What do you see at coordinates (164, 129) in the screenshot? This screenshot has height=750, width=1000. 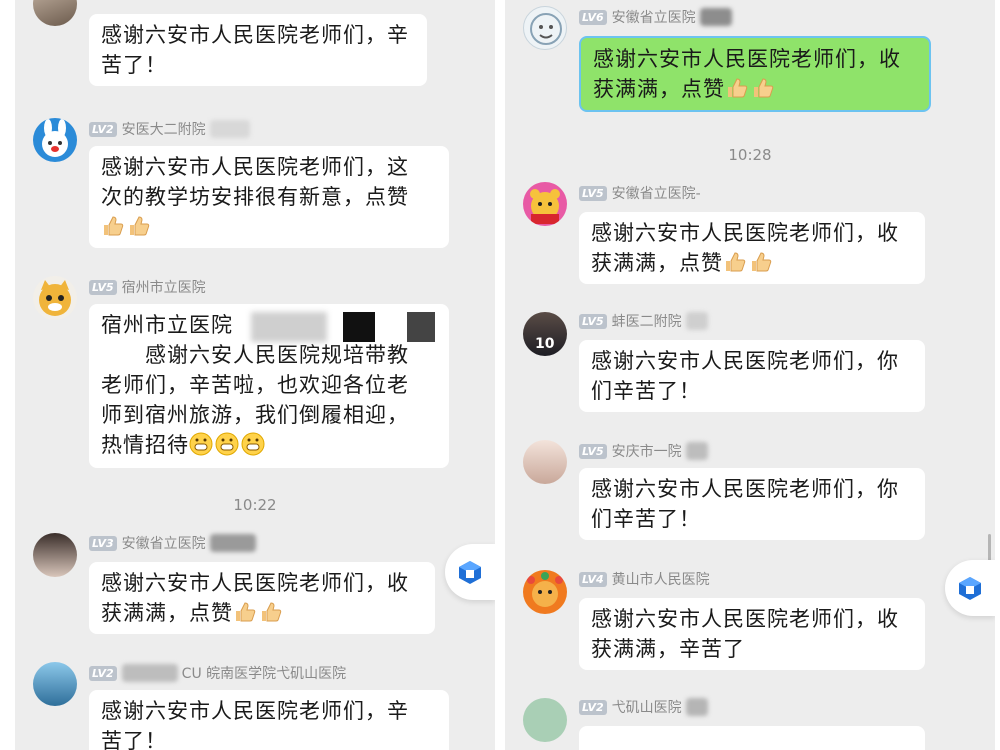 I see `sender-name: 安医大二附院` at bounding box center [164, 129].